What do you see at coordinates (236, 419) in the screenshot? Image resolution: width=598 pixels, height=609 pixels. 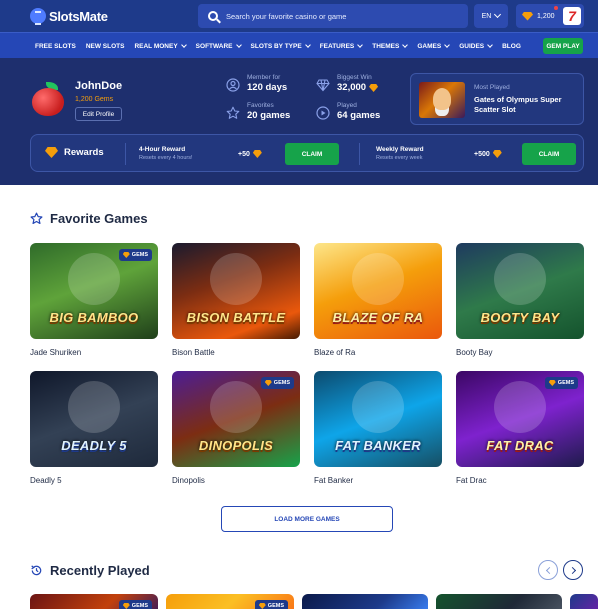 I see `game-thumbnail: DINOPOLIS GEMS` at bounding box center [236, 419].